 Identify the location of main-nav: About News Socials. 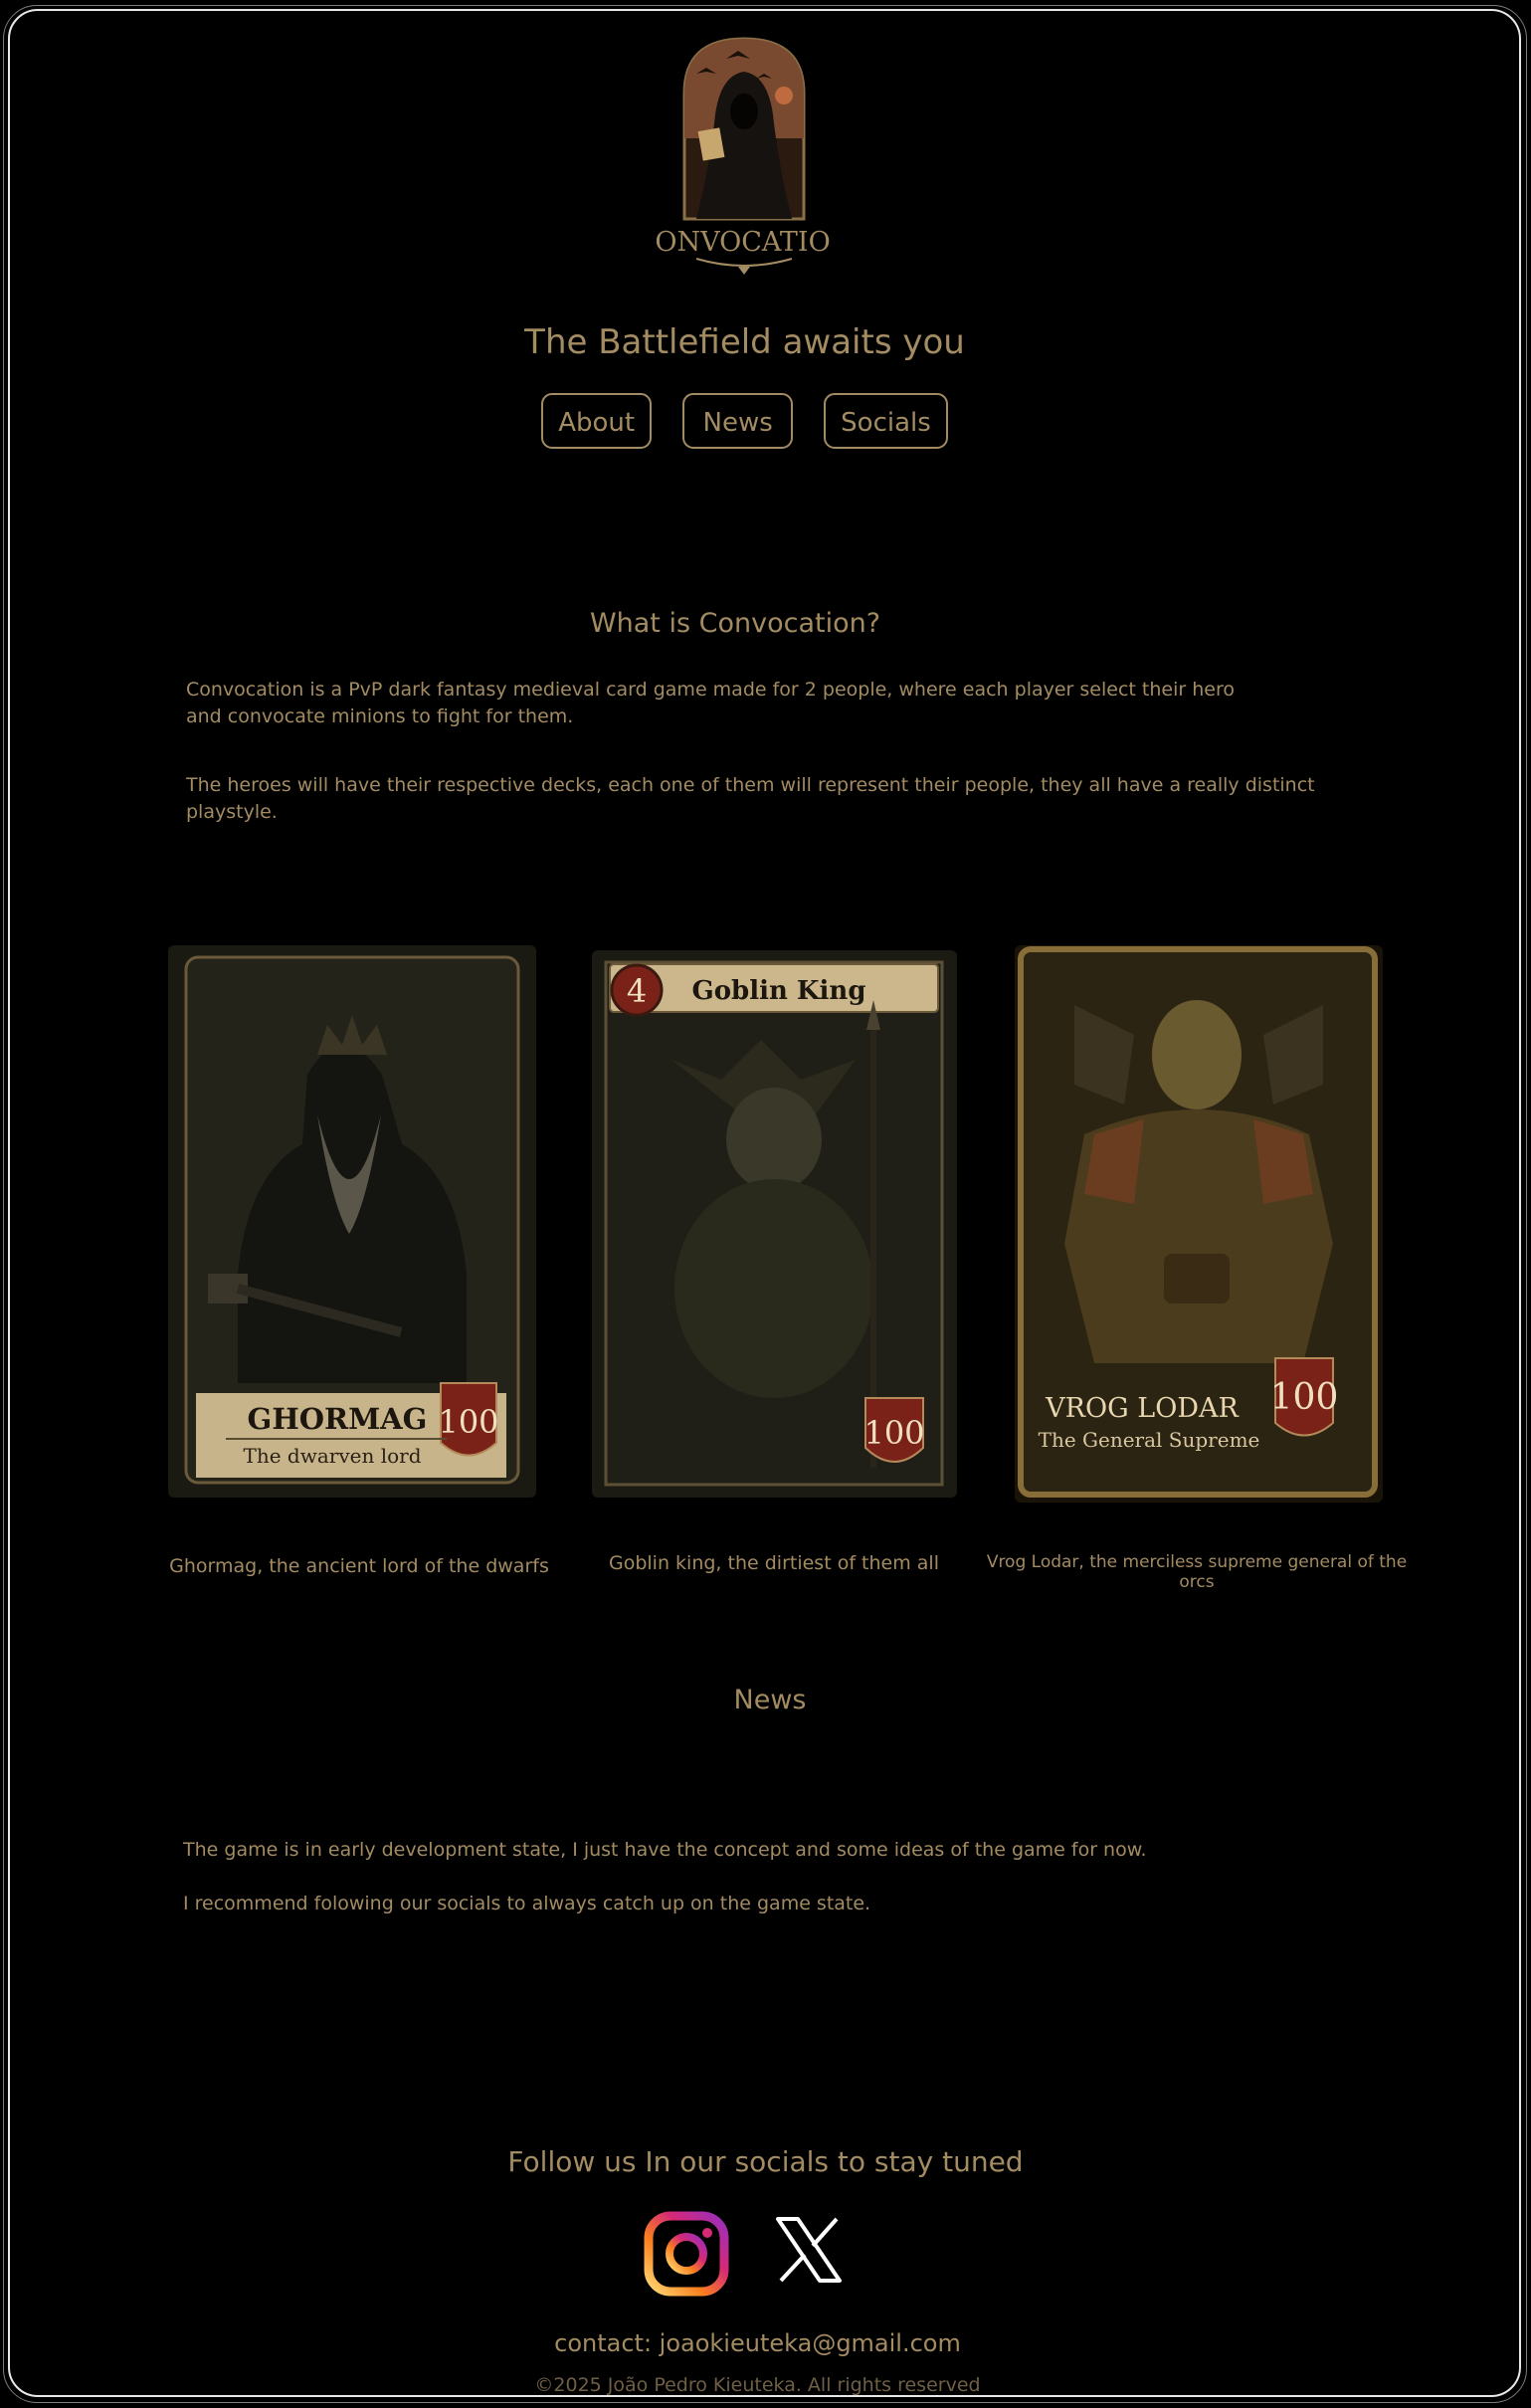
(744, 421).